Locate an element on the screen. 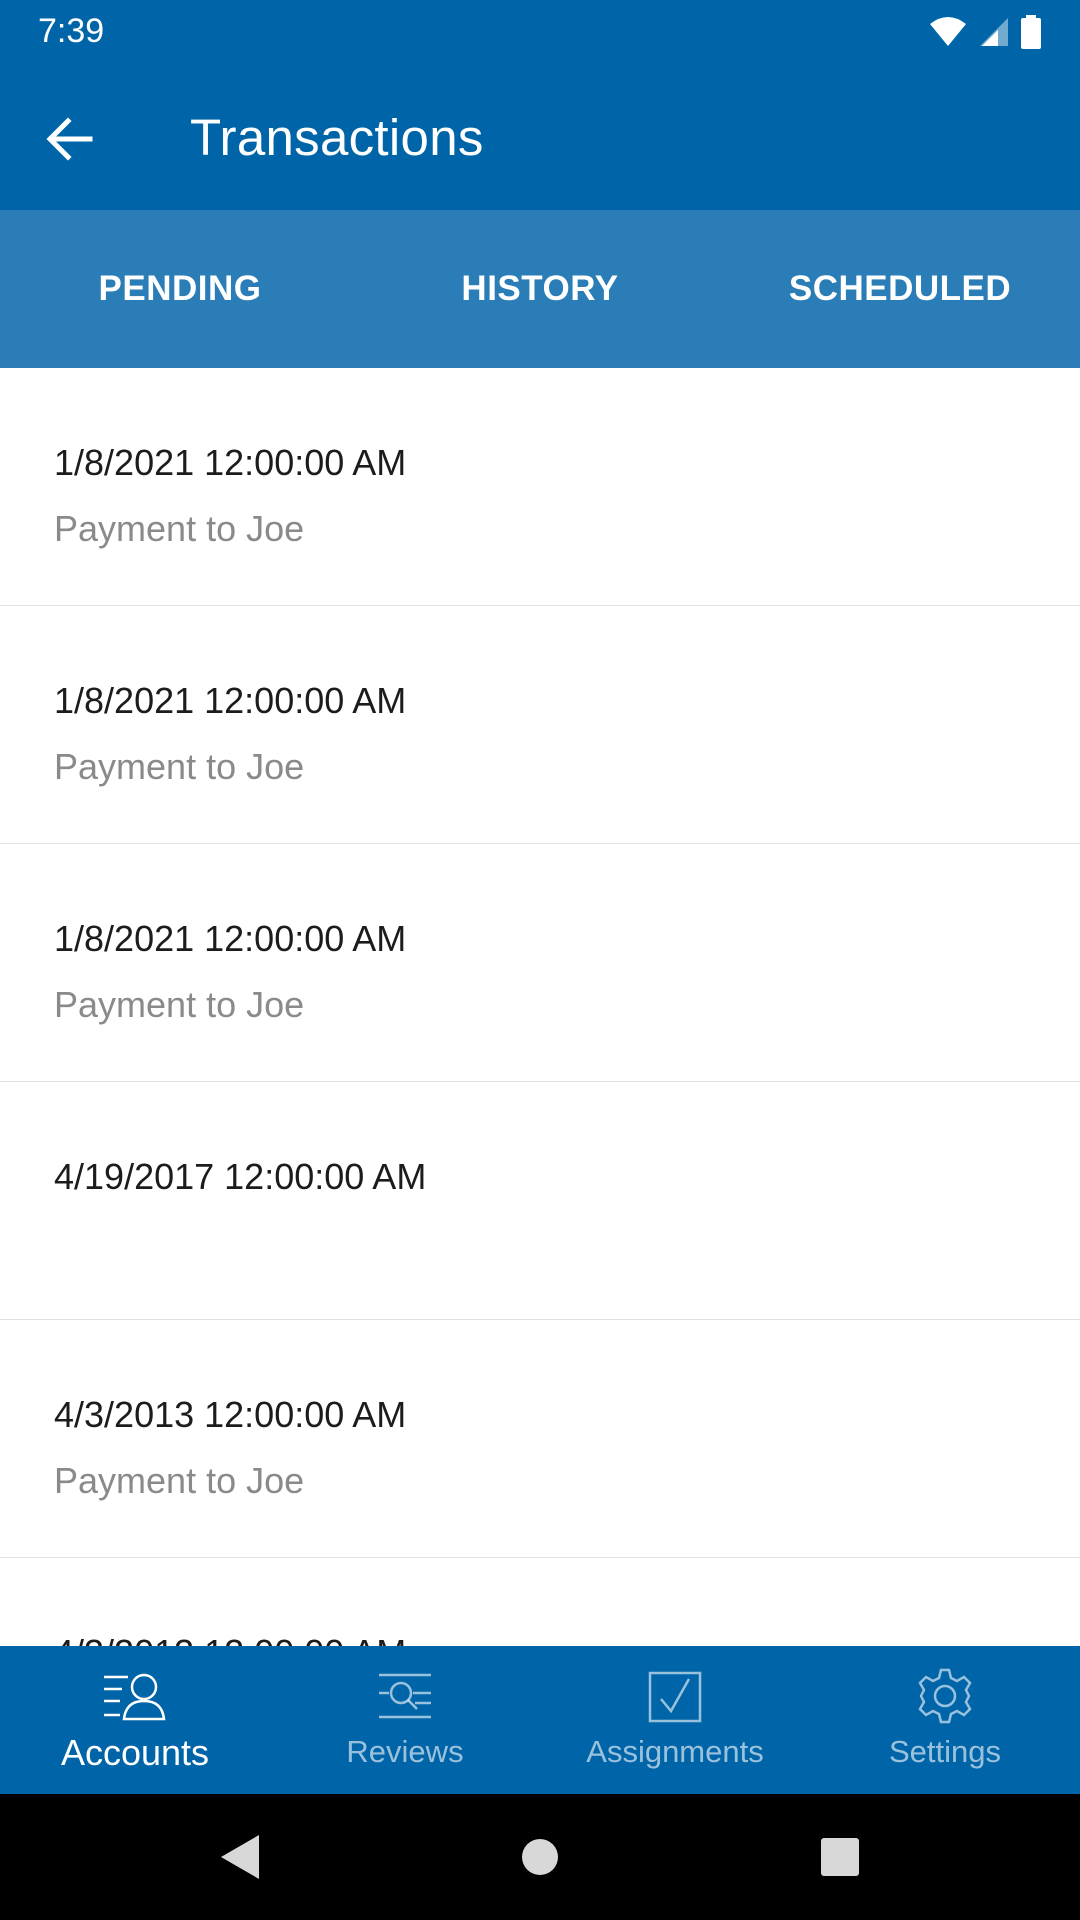  nav-item-settings: Settings is located at coordinates (945, 1720).